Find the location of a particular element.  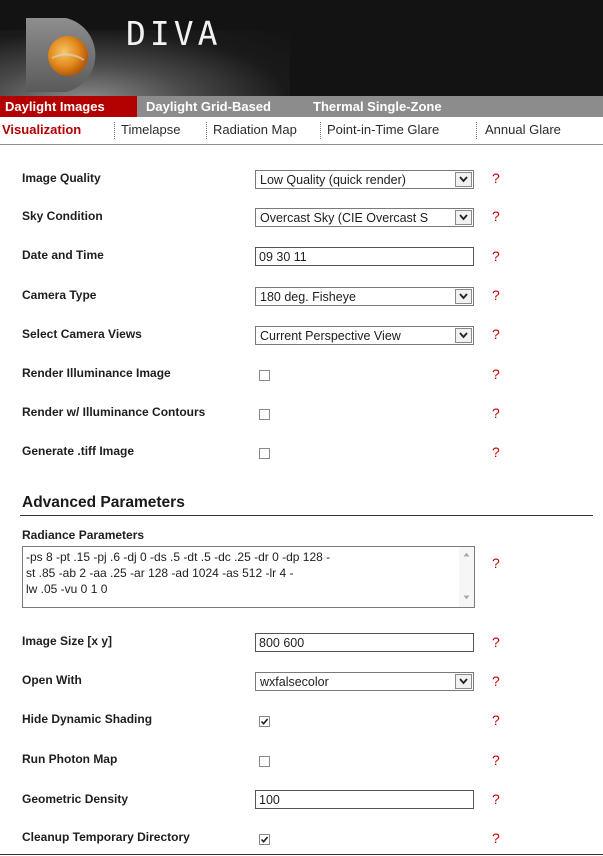

tab-daylight-images: Daylight Images is located at coordinates (68, 106).